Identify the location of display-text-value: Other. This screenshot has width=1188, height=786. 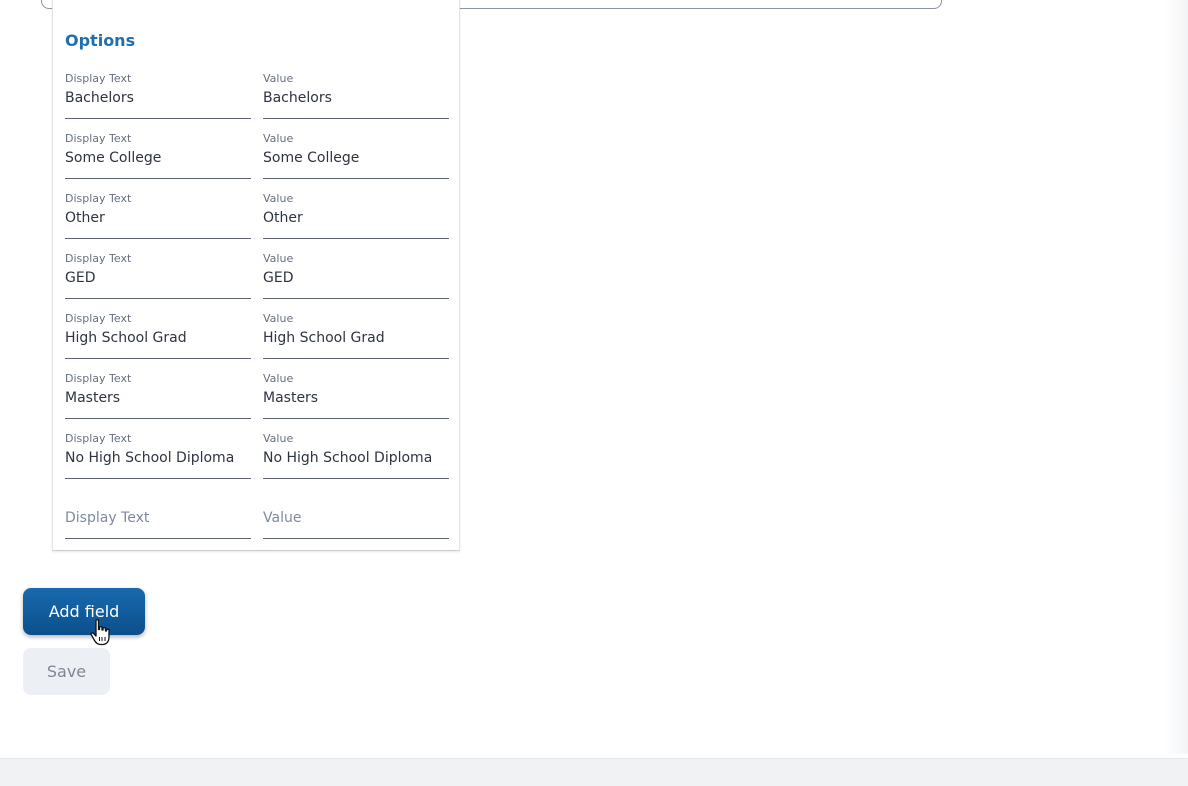
(158, 218).